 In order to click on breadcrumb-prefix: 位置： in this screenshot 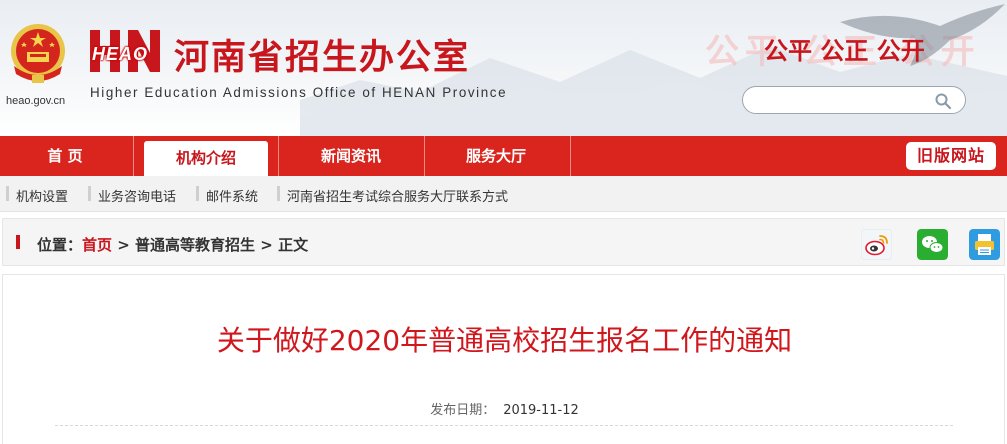, I will do `click(60, 245)`.